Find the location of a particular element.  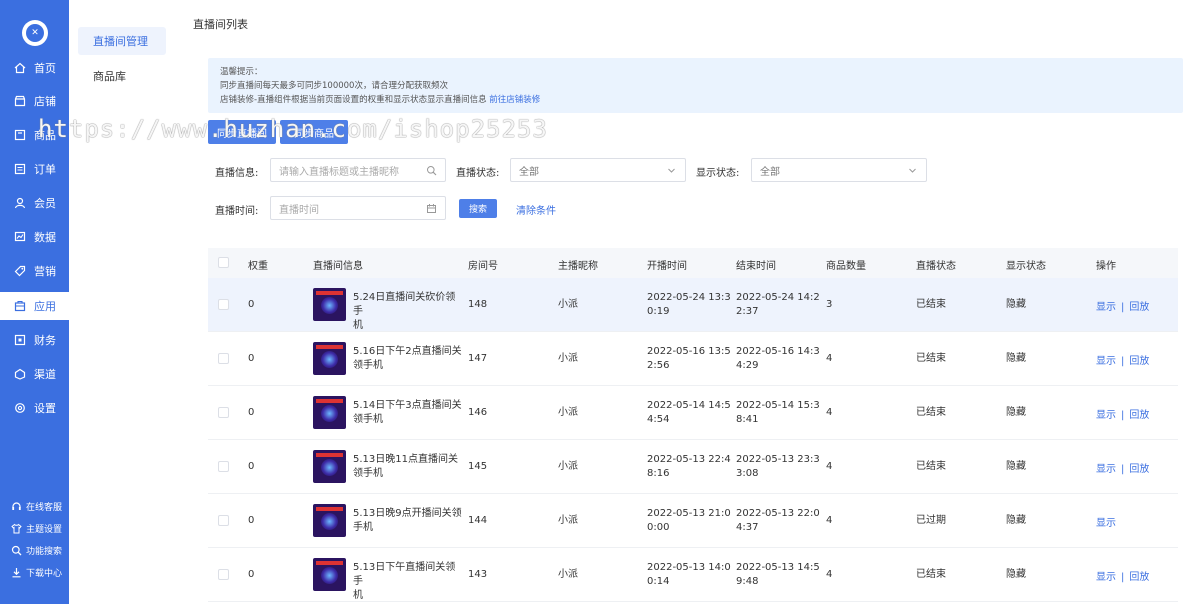

brand-logo: ✕ is located at coordinates (35, 33).